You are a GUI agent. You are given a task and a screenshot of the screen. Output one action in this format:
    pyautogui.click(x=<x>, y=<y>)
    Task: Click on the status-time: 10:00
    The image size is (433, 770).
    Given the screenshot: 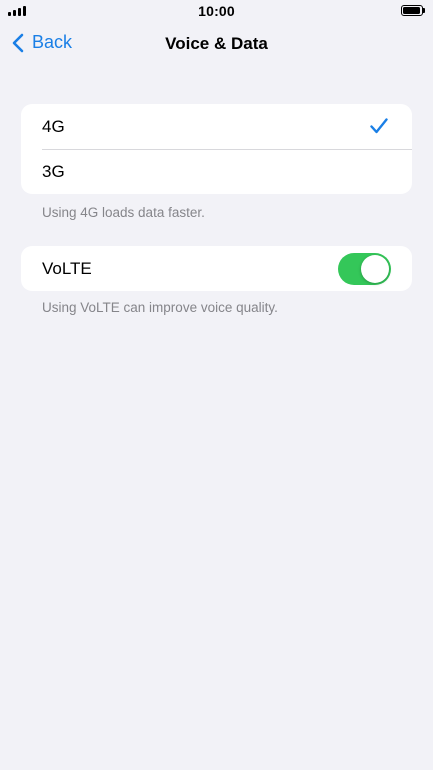 What is the action you would take?
    pyautogui.click(x=216, y=11)
    